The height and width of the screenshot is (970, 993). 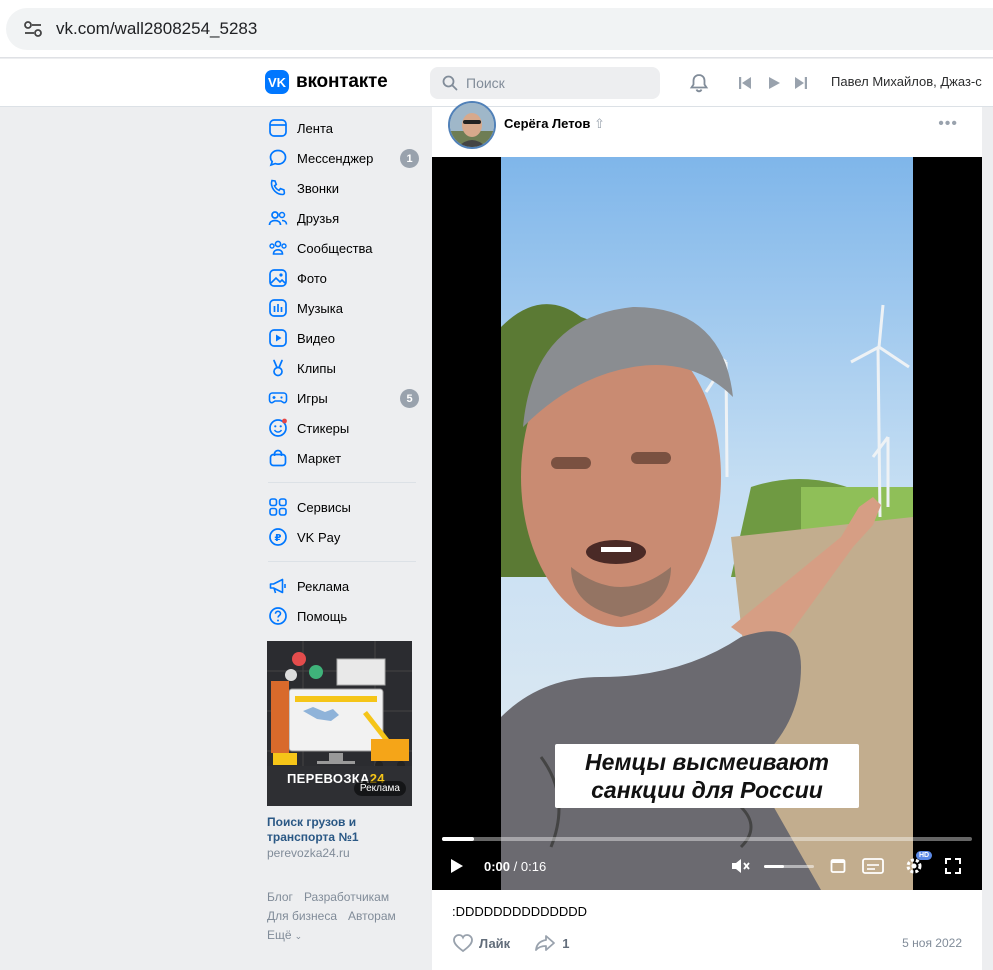 I want to click on footer-link-more: Ещё, so click(x=279, y=935).